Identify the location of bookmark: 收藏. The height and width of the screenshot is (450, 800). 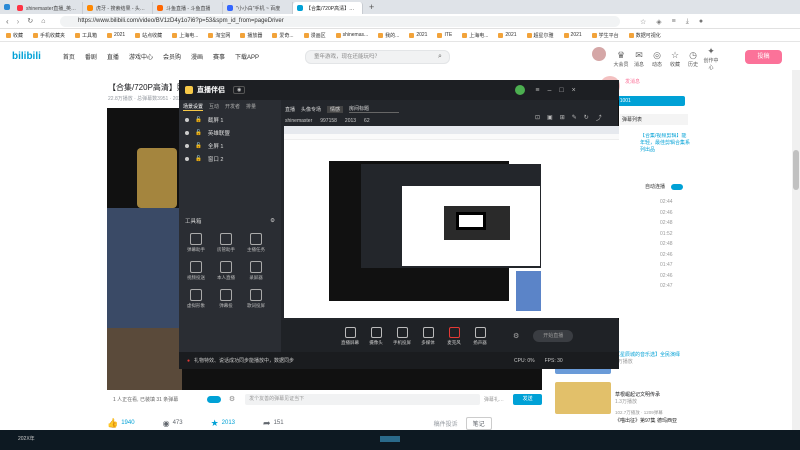
(14, 35).